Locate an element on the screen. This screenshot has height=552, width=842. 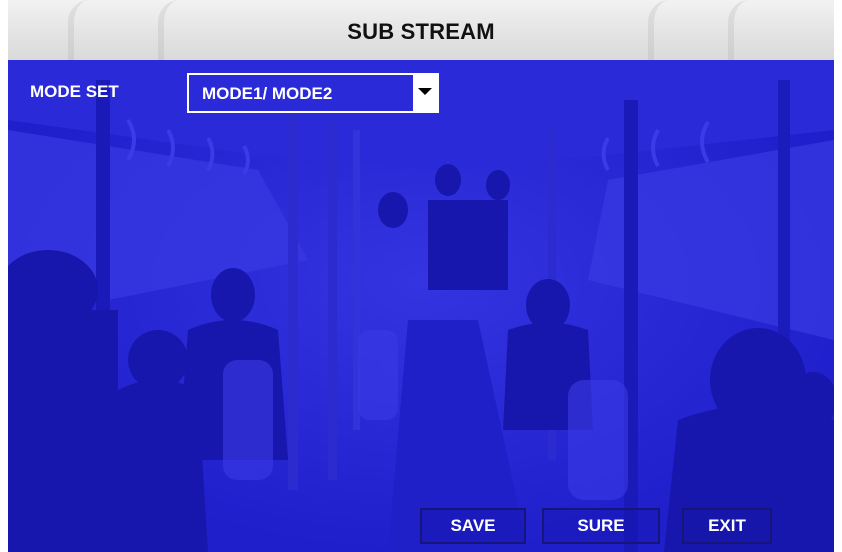
mode-set-dropdown: MODE1/ MODE2 is located at coordinates (313, 93).